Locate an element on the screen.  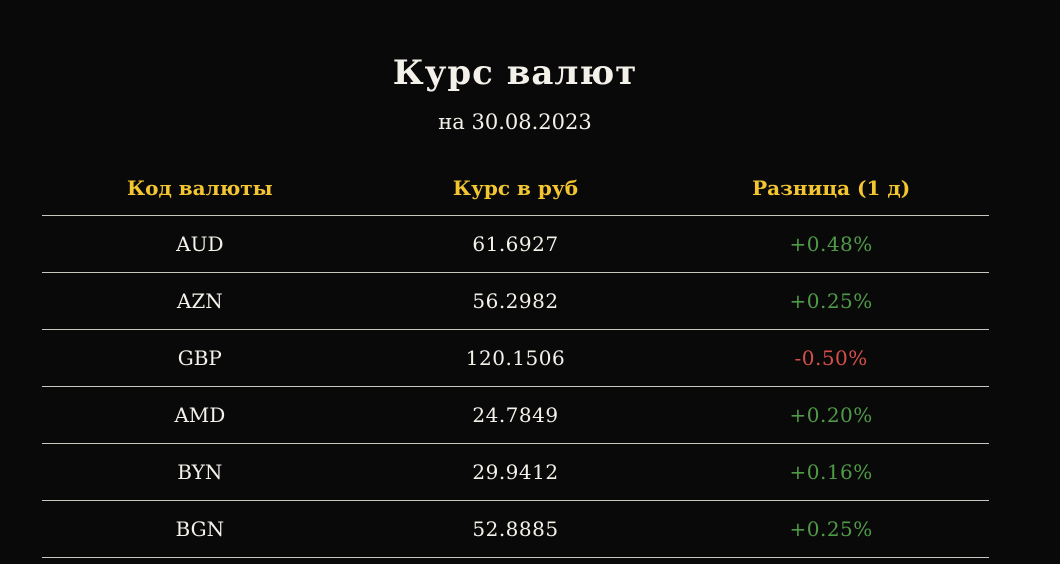
column-header-rate-rub: Курс в руб is located at coordinates (515, 187).